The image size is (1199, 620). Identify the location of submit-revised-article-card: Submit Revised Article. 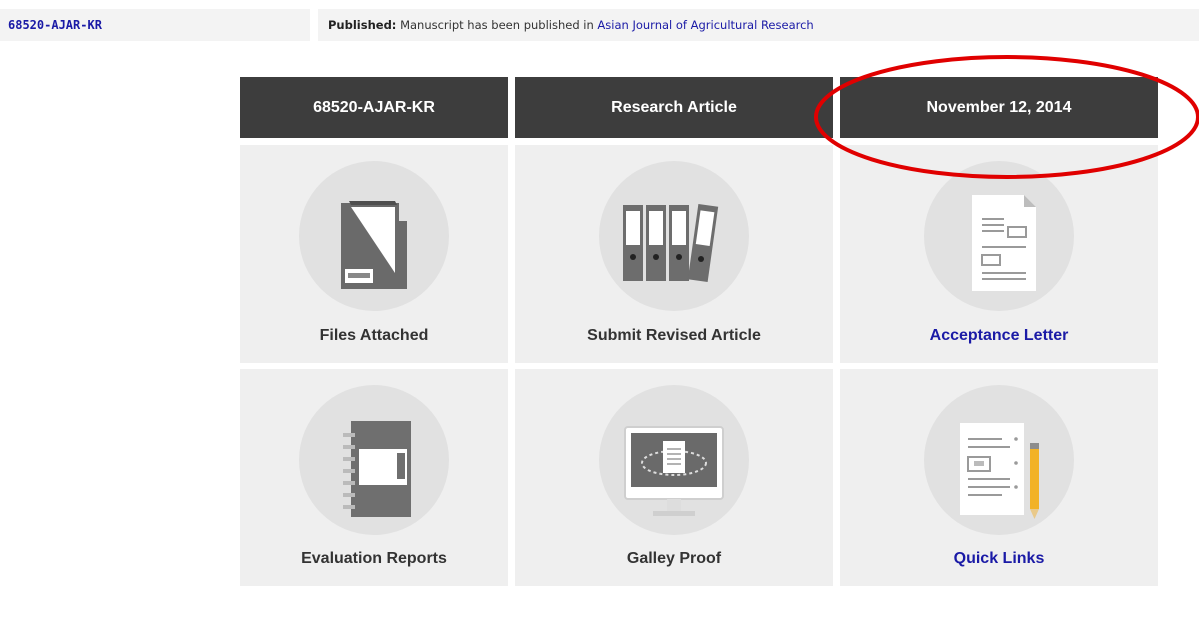
(674, 254).